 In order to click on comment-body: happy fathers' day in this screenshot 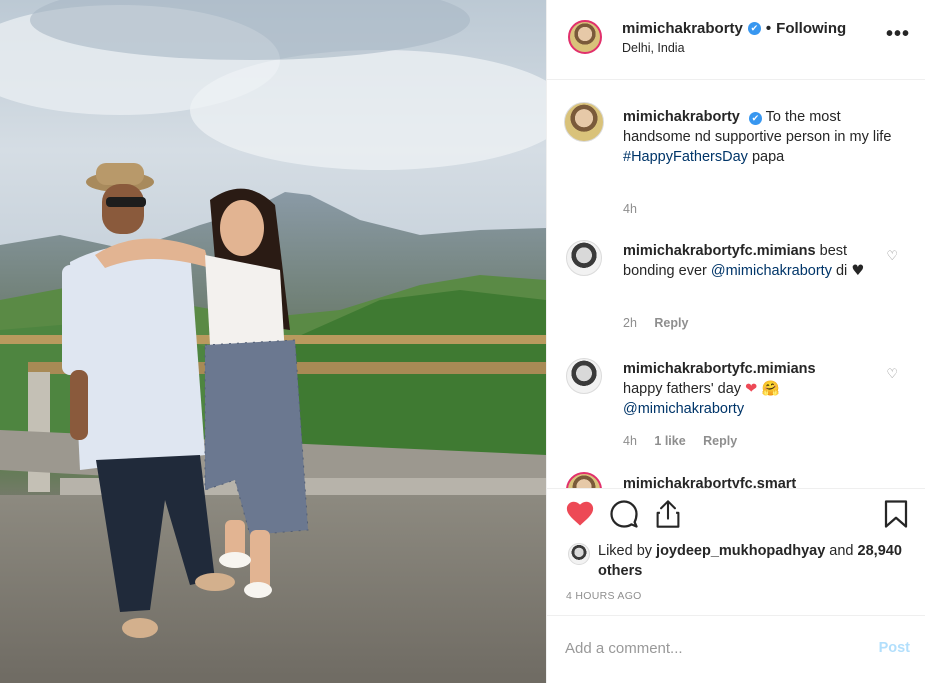, I will do `click(682, 389)`.